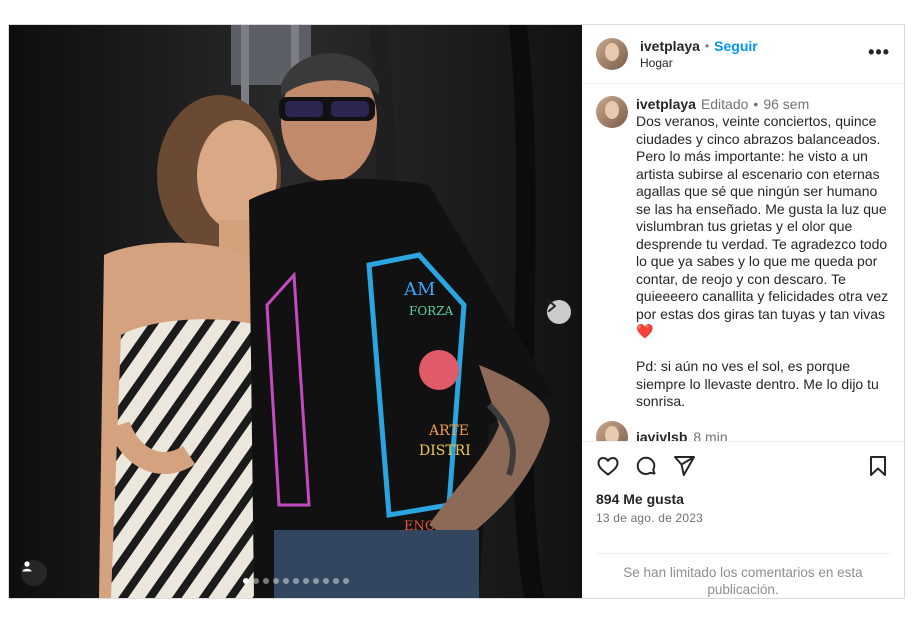  What do you see at coordinates (743, 516) in the screenshot?
I see `post-date: 13 de ago. de 2023` at bounding box center [743, 516].